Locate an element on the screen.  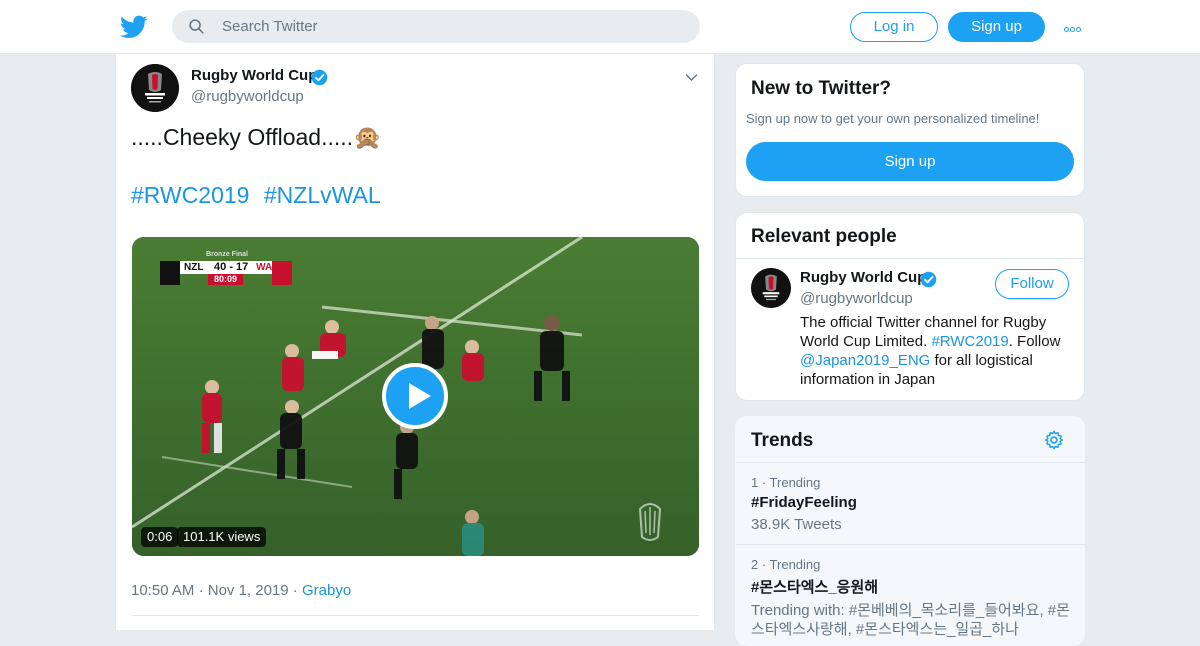
relevant-people-title: Relevant people is located at coordinates (824, 236).